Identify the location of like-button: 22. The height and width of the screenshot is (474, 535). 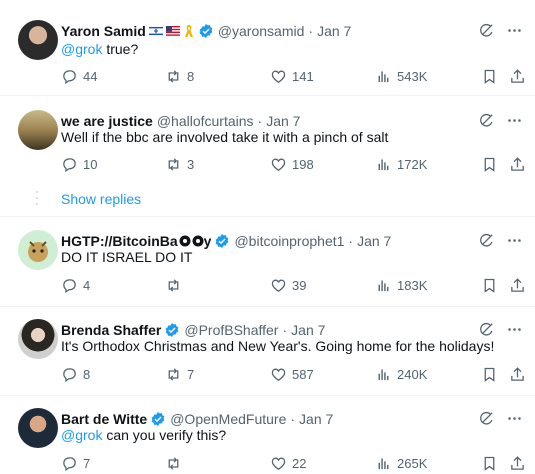
(288, 463).